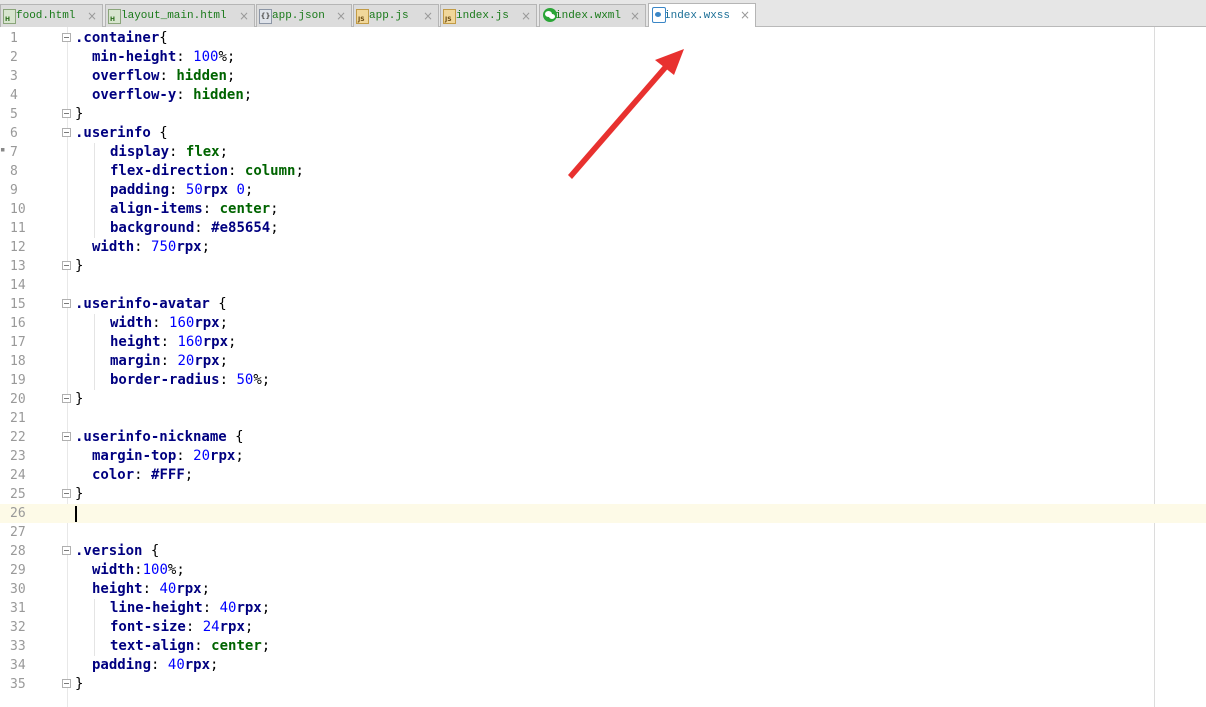 Image resolution: width=1206 pixels, height=707 pixels. What do you see at coordinates (603, 646) in the screenshot?
I see `code-line: 33 text-align: center;` at bounding box center [603, 646].